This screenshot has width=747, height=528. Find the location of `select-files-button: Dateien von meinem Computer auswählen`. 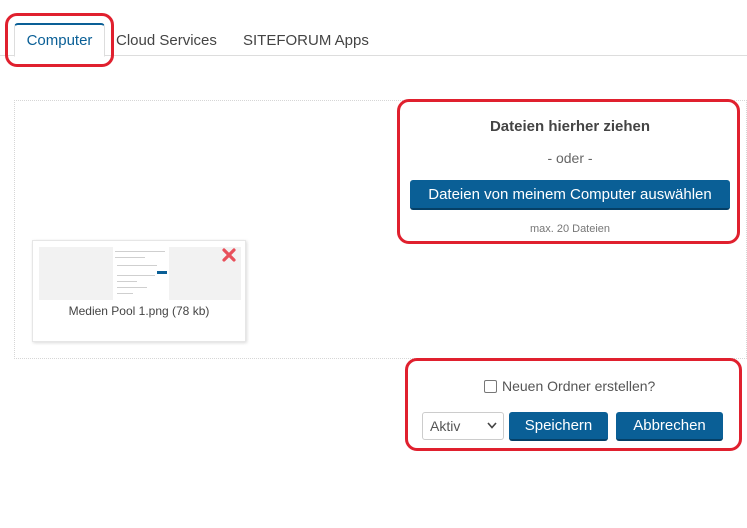

select-files-button: Dateien von meinem Computer auswählen is located at coordinates (570, 195).